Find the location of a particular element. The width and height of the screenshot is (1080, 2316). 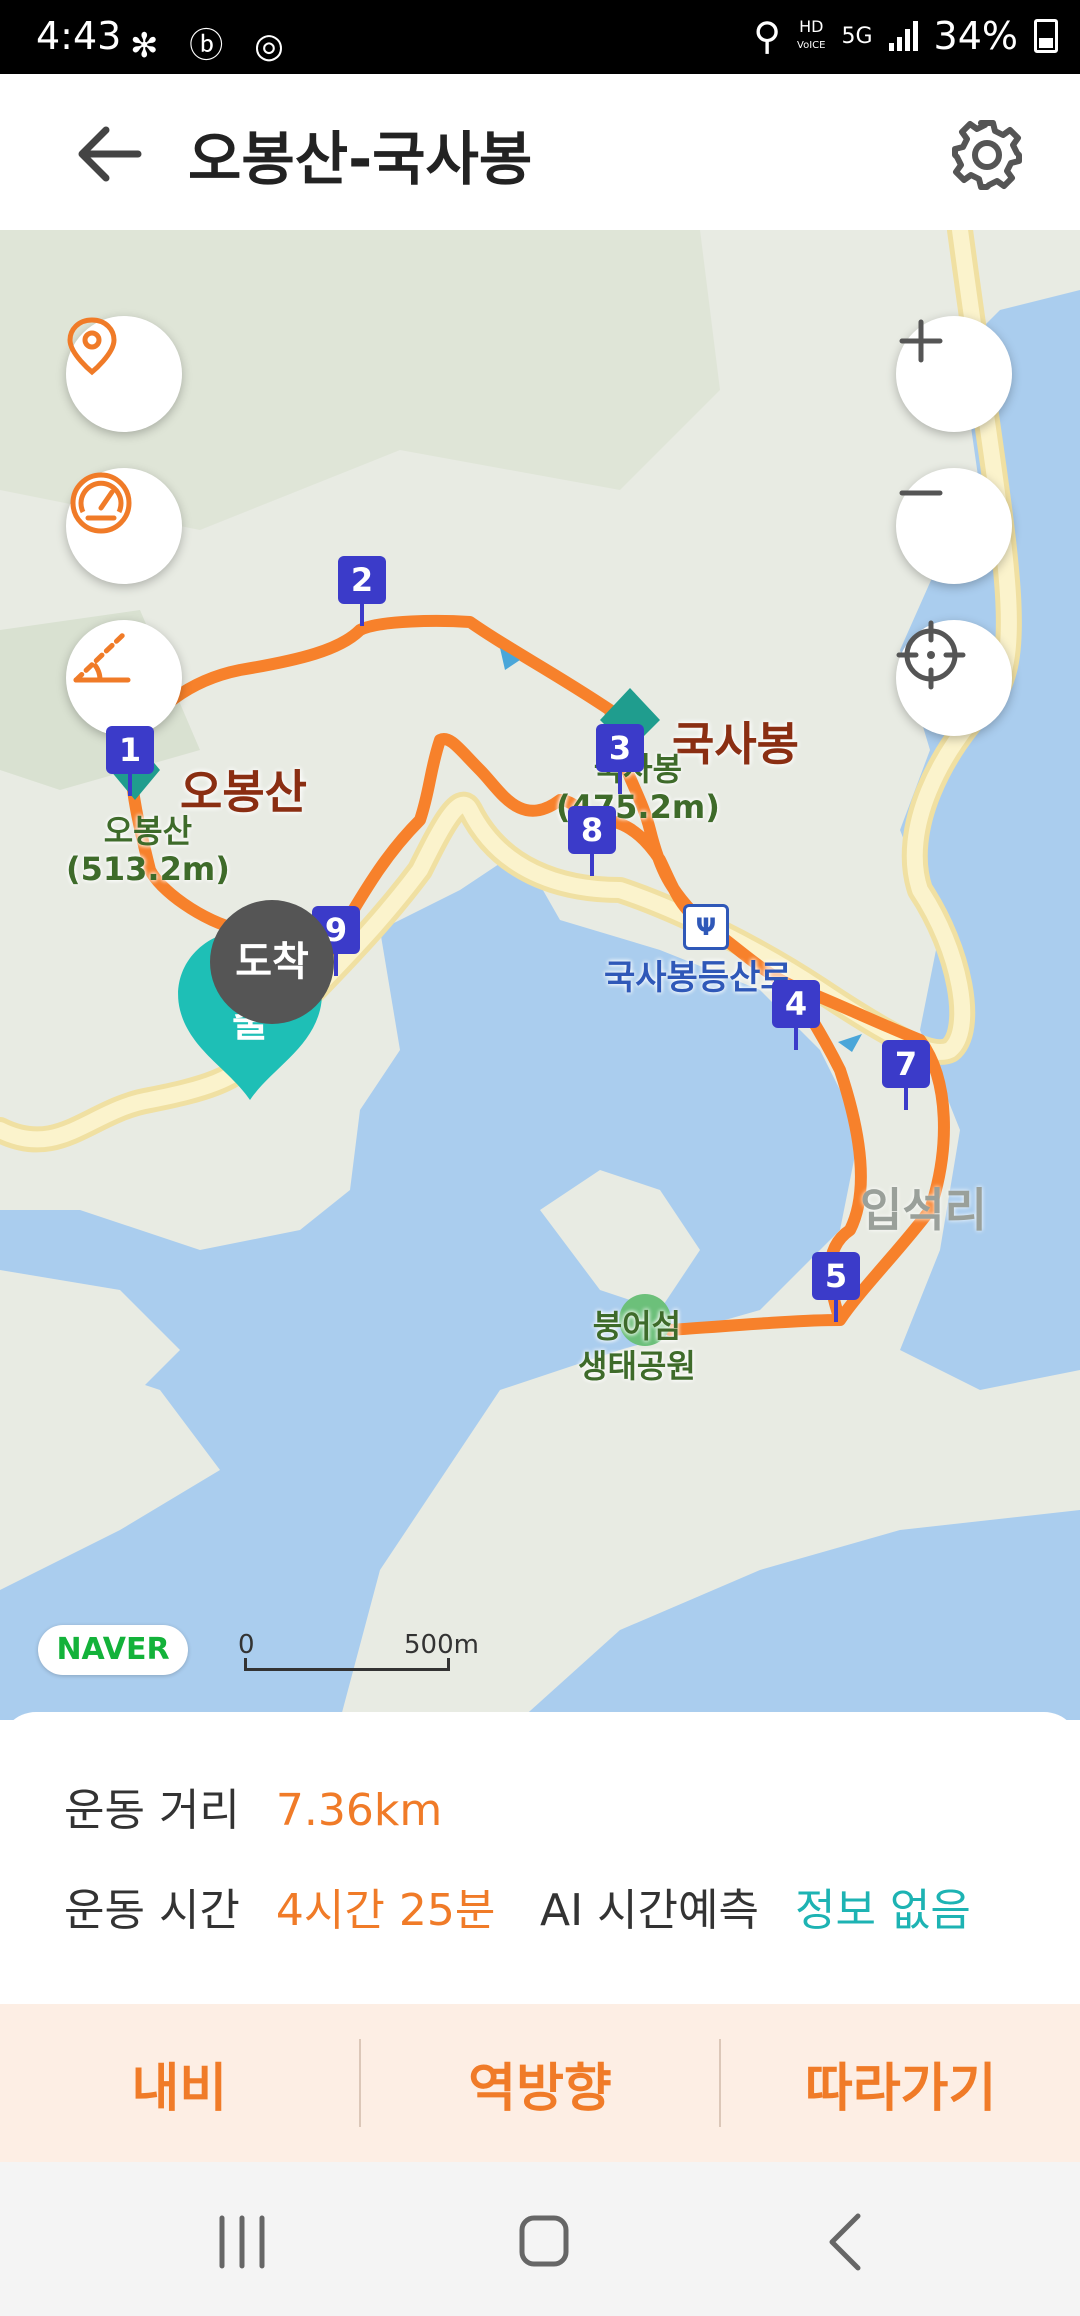

waypoint-1: 1 is located at coordinates (130, 761).